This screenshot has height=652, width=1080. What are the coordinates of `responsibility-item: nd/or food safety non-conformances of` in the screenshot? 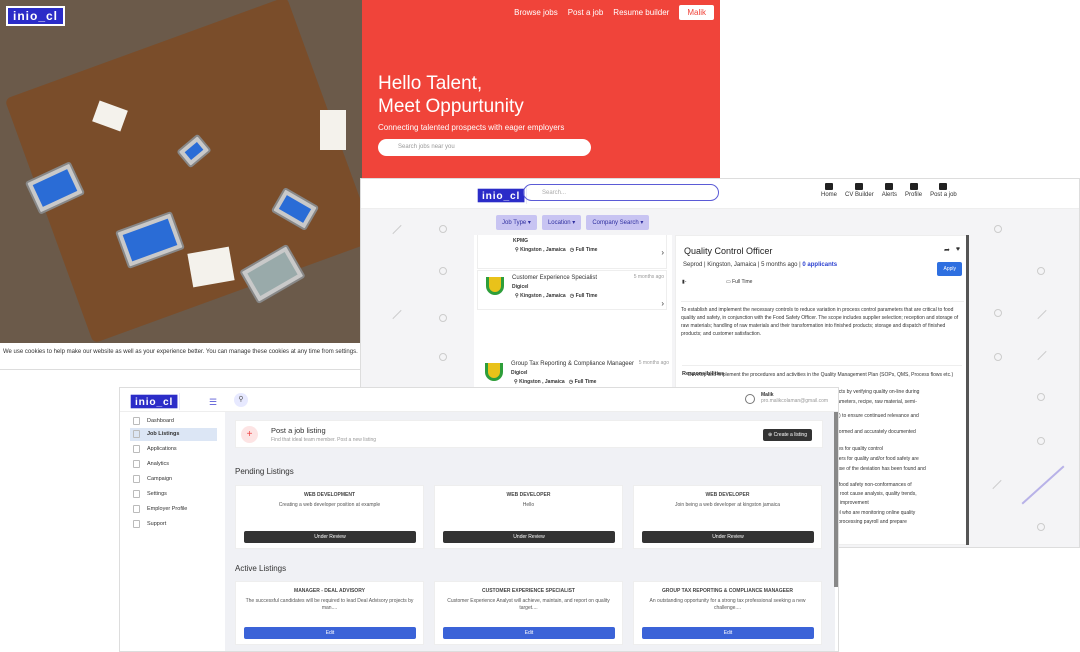 It's located at (869, 485).